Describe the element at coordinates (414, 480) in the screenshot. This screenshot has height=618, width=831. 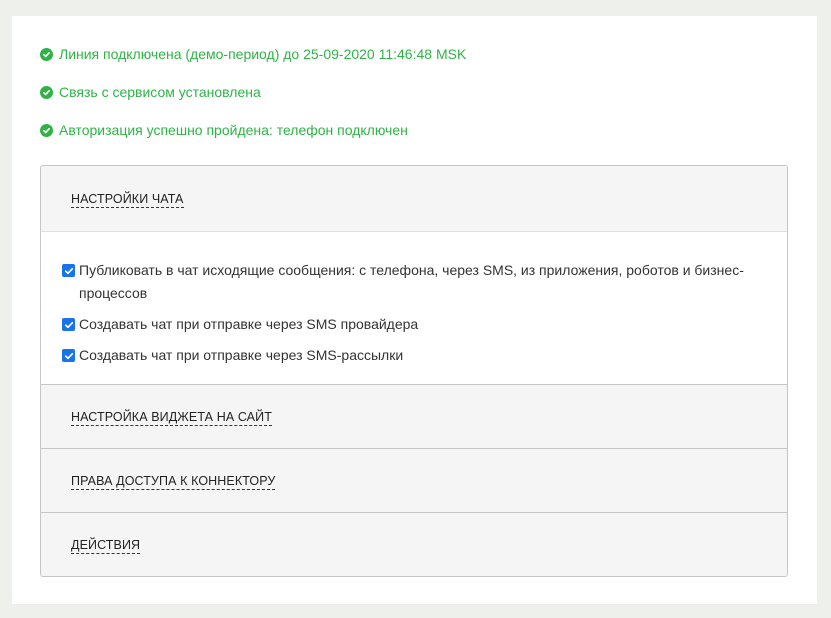
I see `section-header-access-rights: ПРАВА ДОСТУПА К КОННЕКТОРУ` at that location.